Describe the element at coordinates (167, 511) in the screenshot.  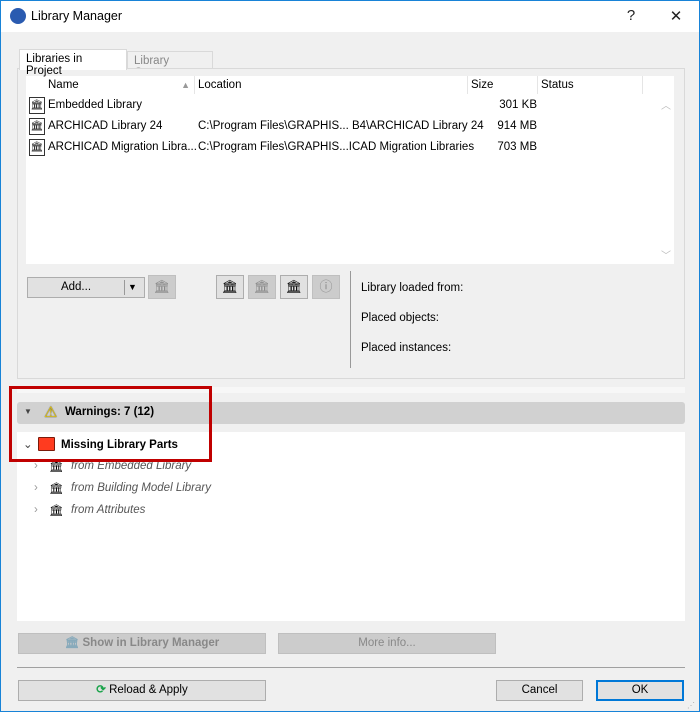
I see `tree-item: › 🏛 from Attributes` at that location.